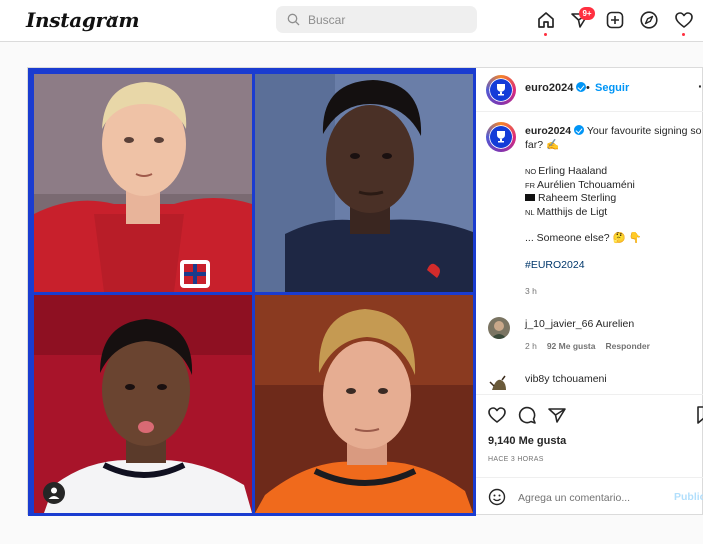  What do you see at coordinates (557, 415) in the screenshot?
I see `share-icon` at bounding box center [557, 415].